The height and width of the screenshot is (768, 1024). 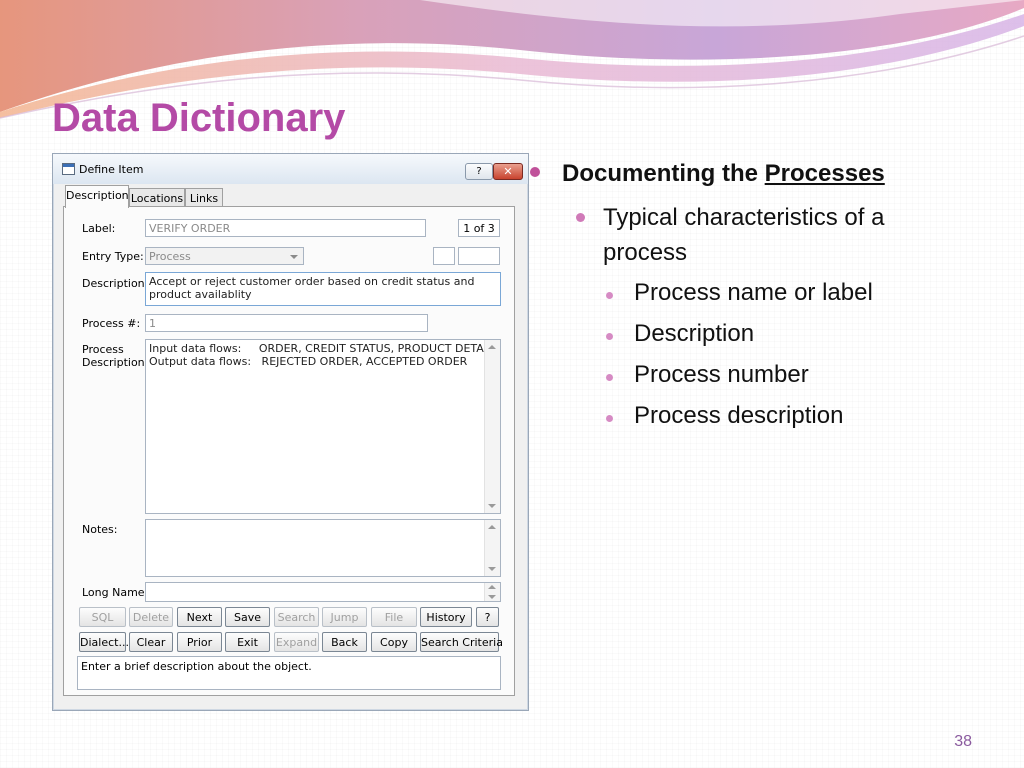 I want to click on bullet-level3-text: Process description, so click(x=739, y=415).